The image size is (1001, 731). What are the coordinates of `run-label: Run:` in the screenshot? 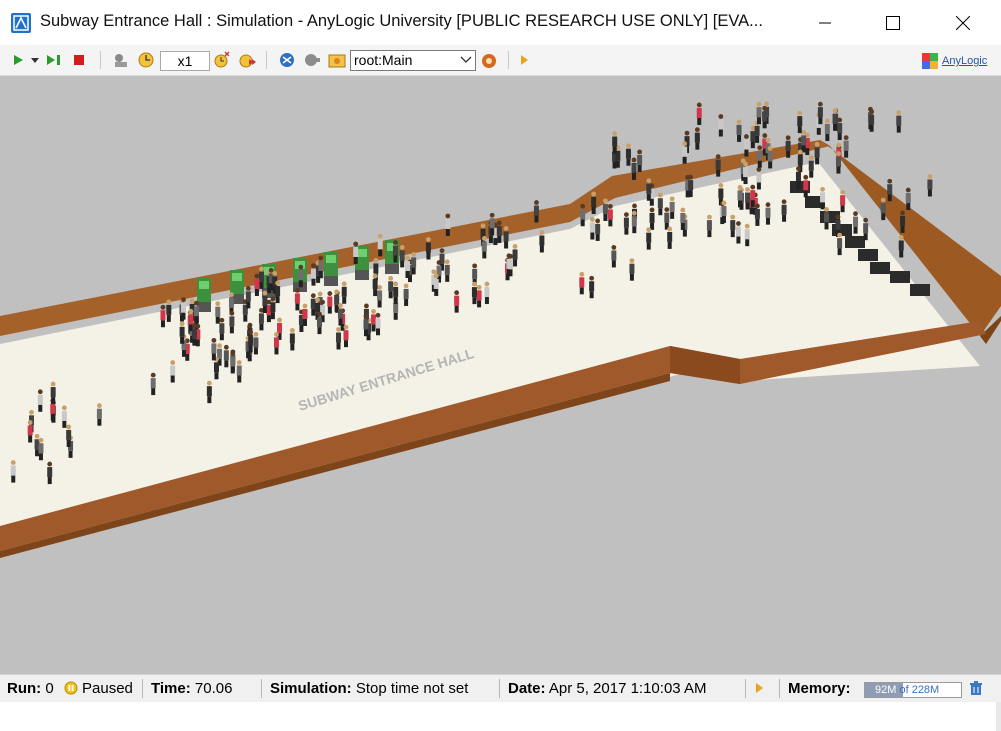 It's located at (24, 688).